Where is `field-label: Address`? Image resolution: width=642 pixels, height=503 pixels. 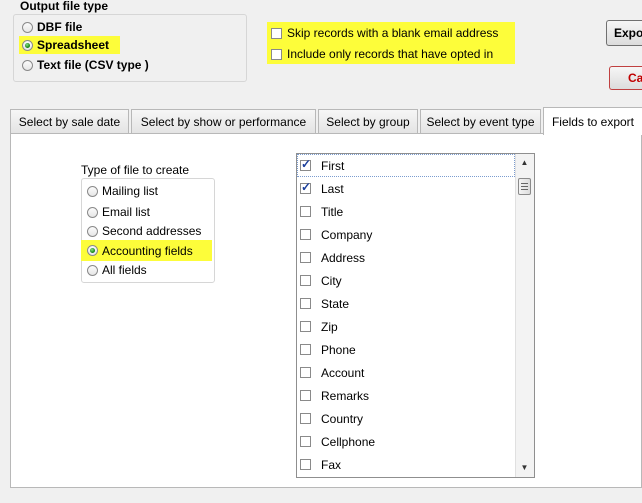
field-label: Address is located at coordinates (343, 257).